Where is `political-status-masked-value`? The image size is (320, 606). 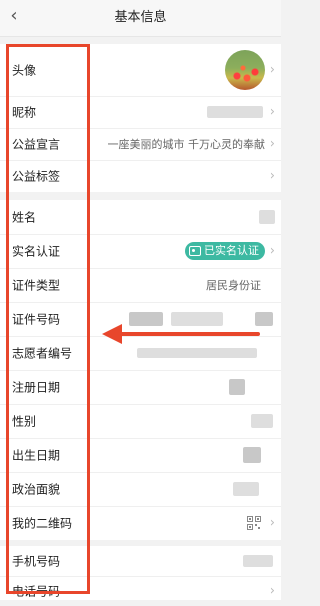 political-status-masked-value is located at coordinates (246, 489).